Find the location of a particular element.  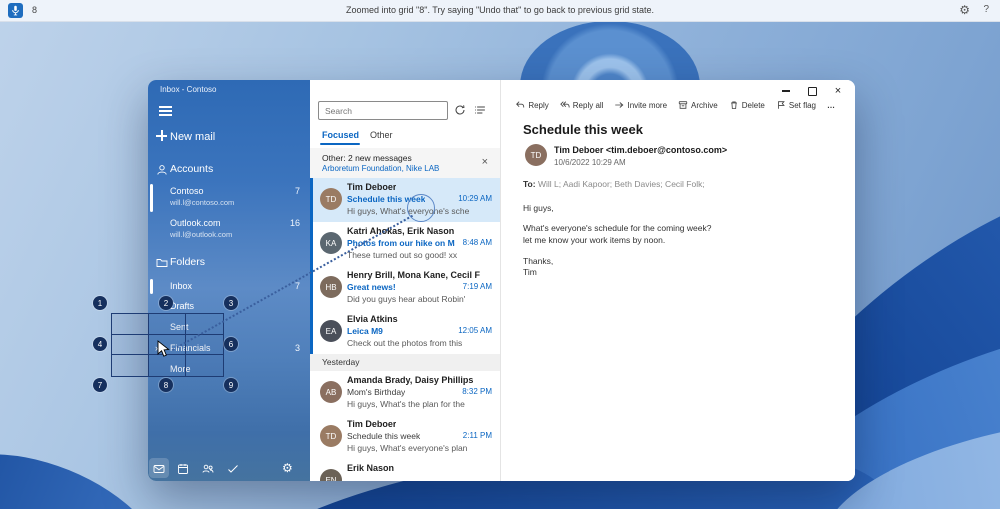

body-line: Hi guys, is located at coordinates (538, 208).